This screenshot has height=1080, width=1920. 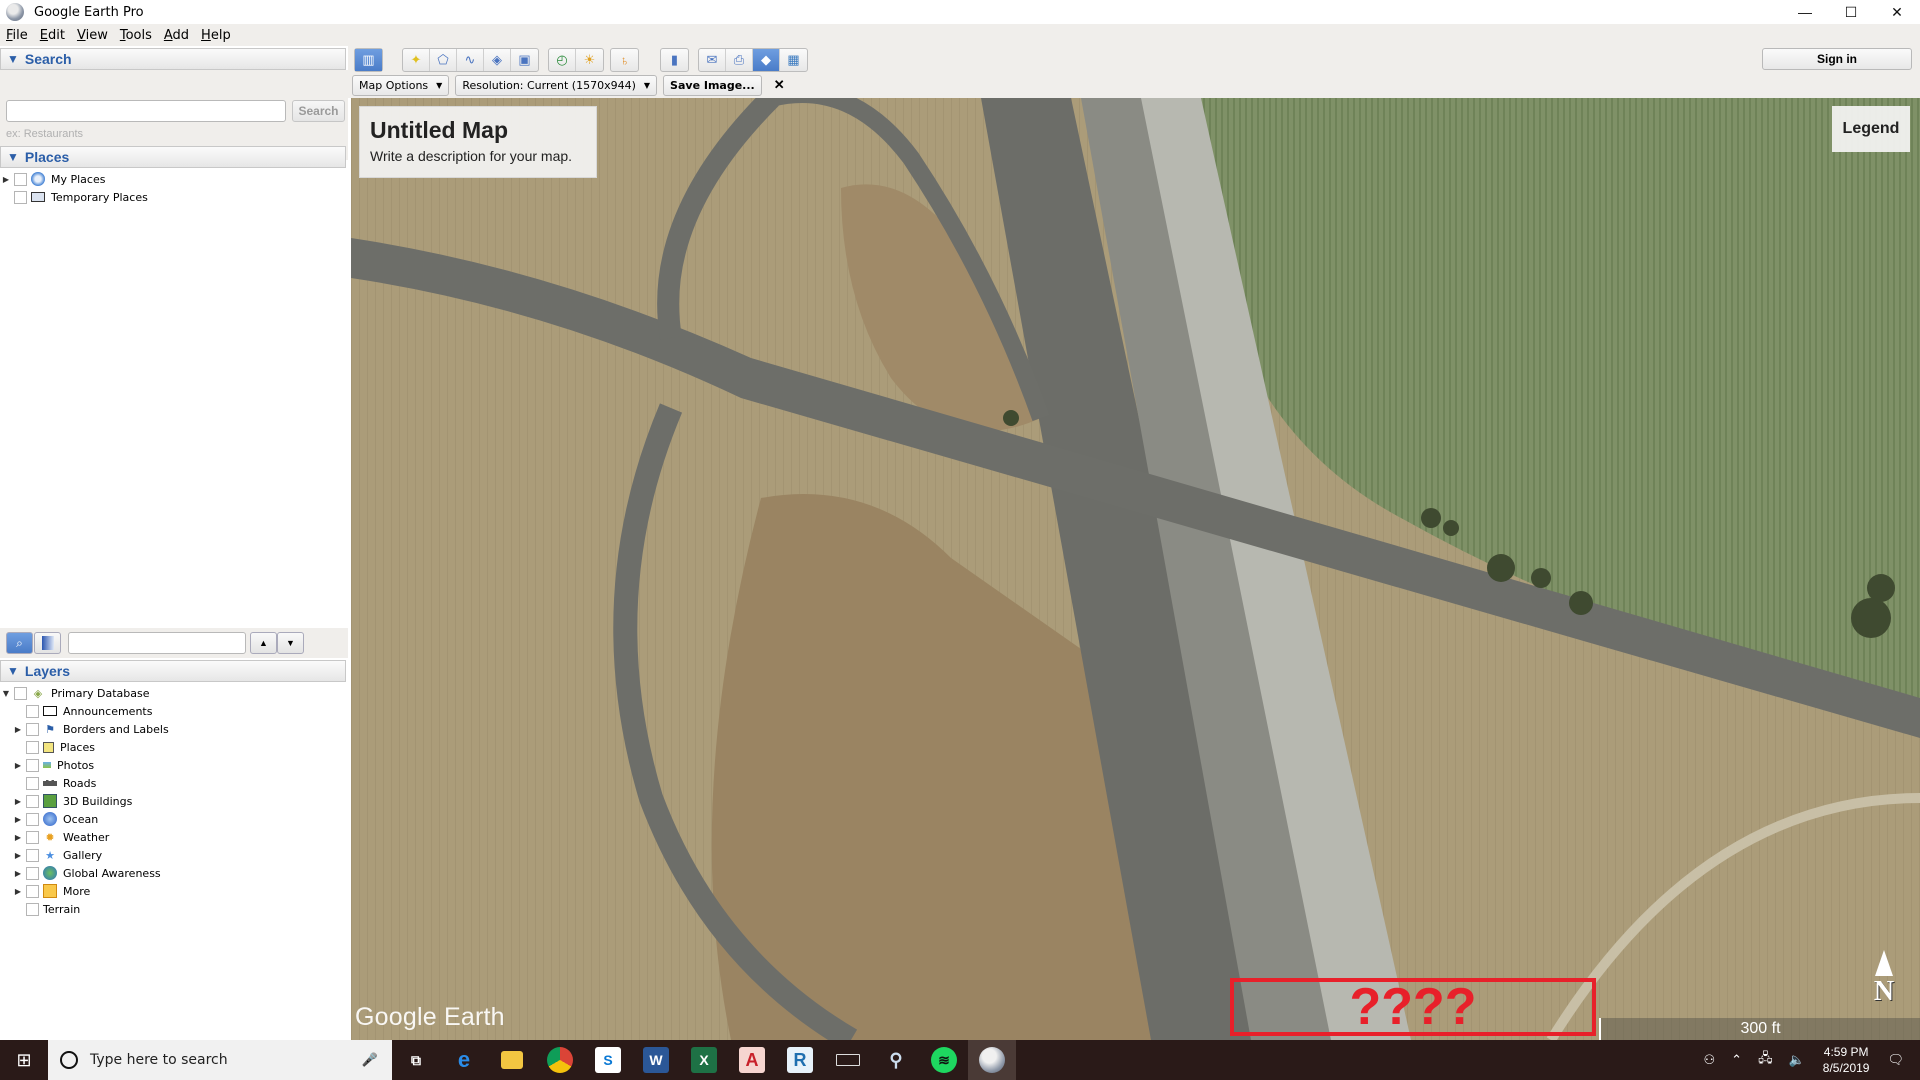 What do you see at coordinates (896, 1060) in the screenshot?
I see `taskbar-search-lite: ⚲` at bounding box center [896, 1060].